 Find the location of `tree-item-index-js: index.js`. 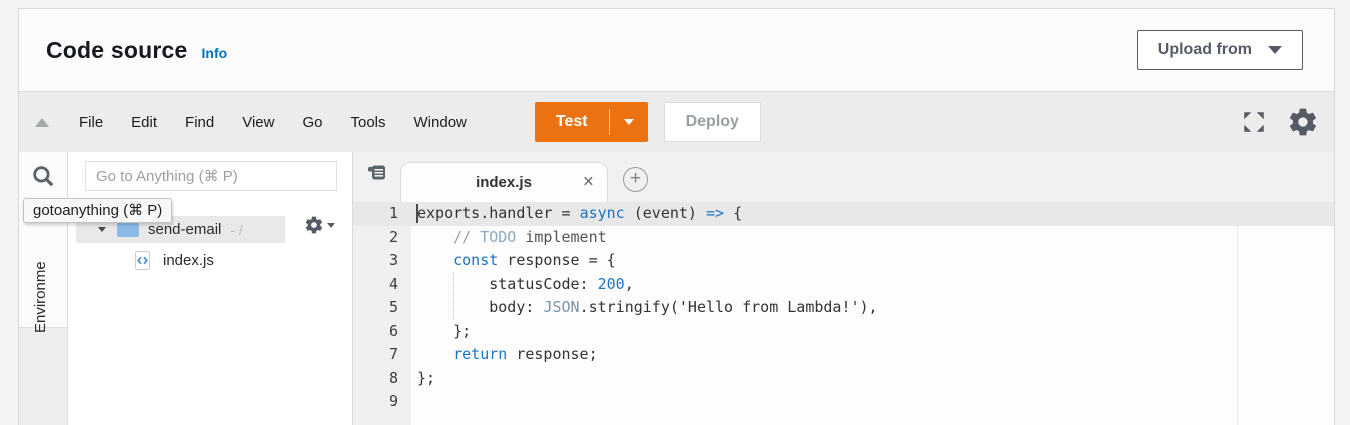

tree-item-index-js: index.js is located at coordinates (210, 260).